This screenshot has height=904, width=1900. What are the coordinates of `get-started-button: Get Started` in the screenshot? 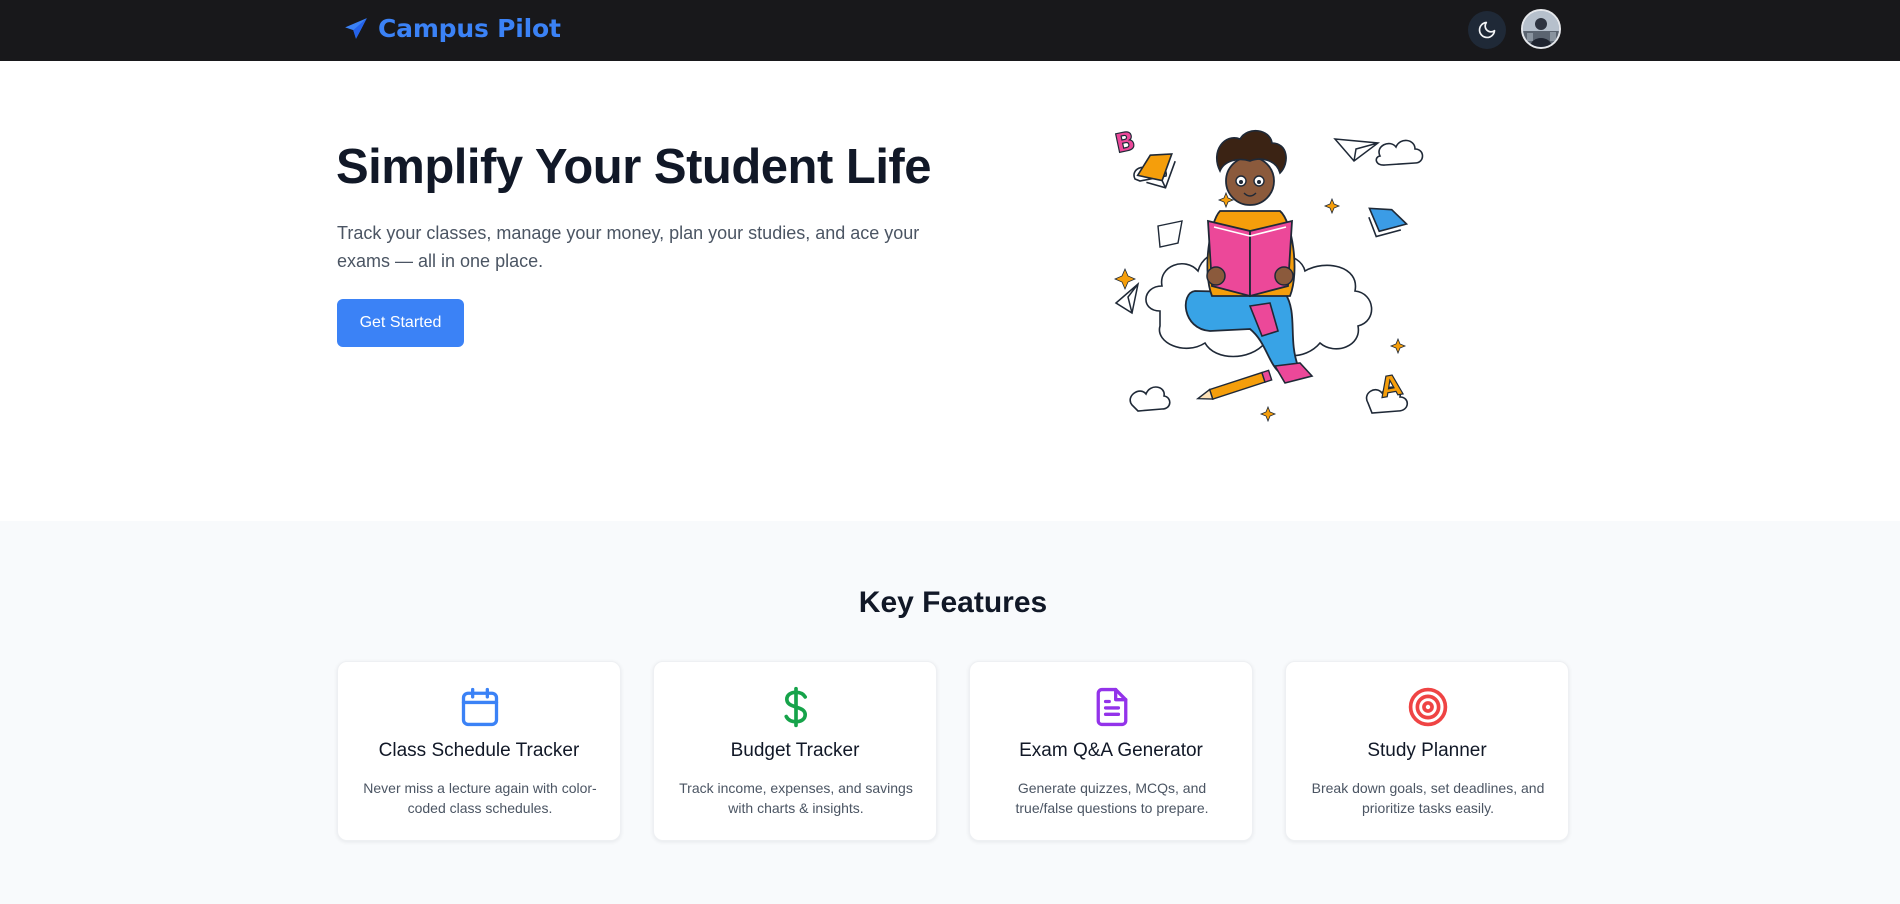 It's located at (400, 323).